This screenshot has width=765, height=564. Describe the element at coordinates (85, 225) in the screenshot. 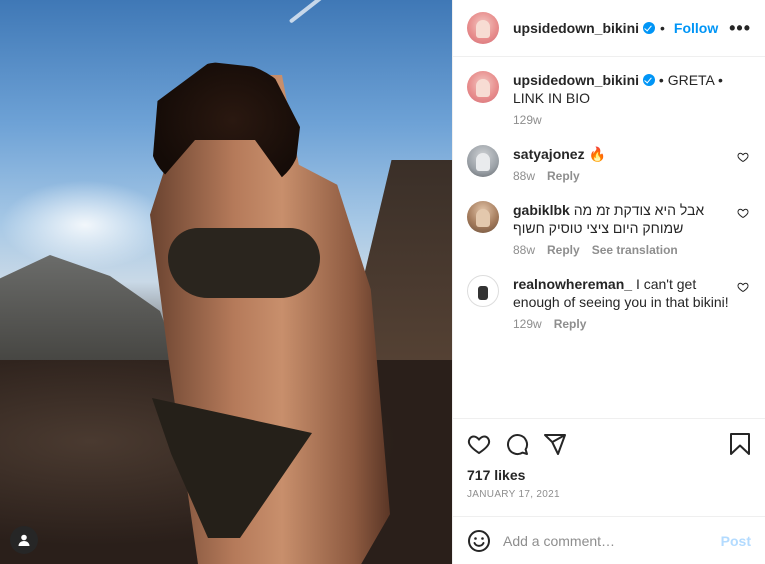

I see `image-cloud` at that location.